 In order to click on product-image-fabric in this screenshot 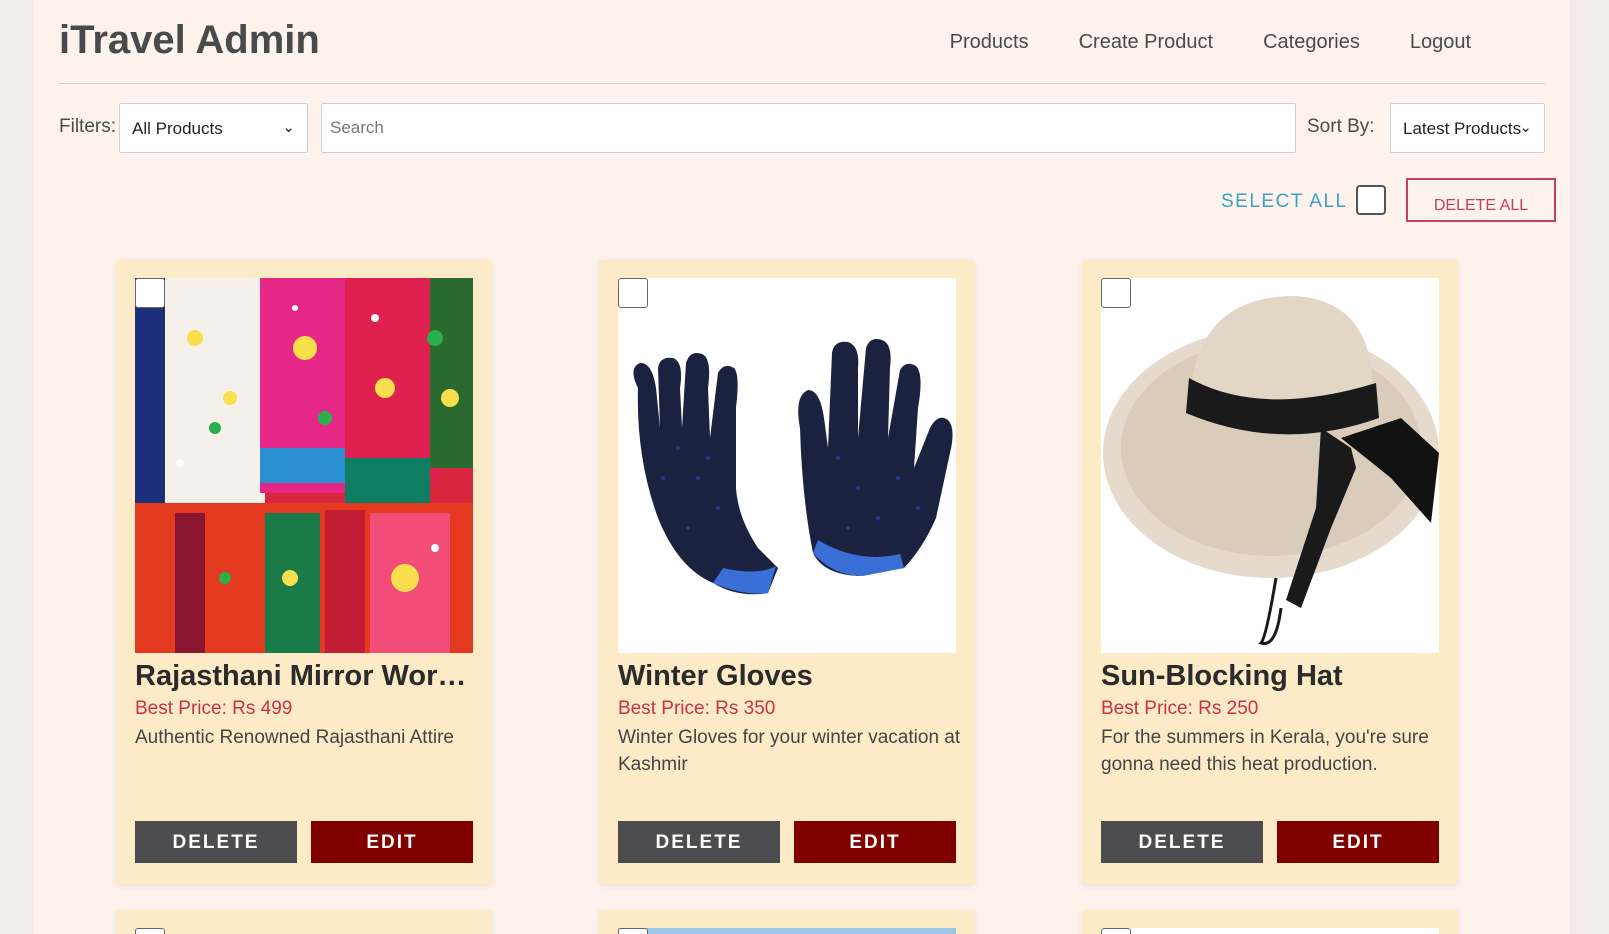, I will do `click(304, 465)`.